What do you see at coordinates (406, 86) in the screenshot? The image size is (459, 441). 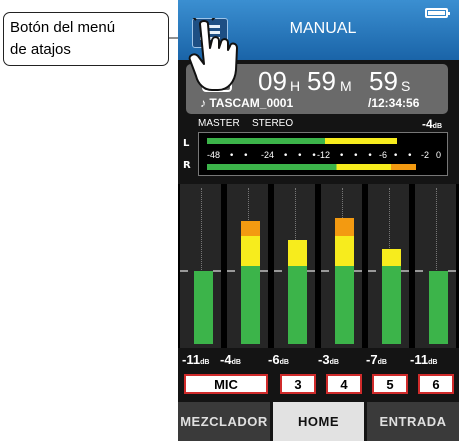 I see `seconds-unit: S` at bounding box center [406, 86].